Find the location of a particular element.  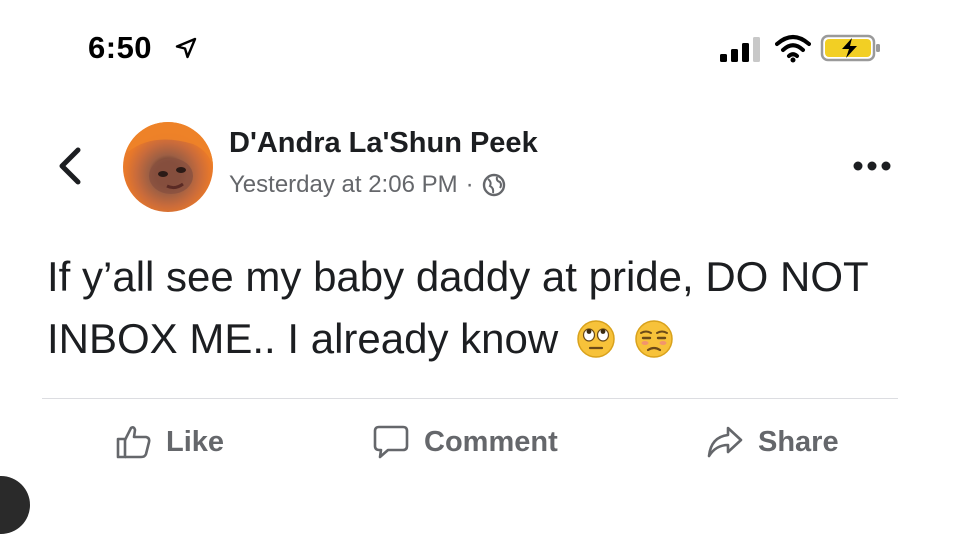

globe-icon is located at coordinates (493, 185).